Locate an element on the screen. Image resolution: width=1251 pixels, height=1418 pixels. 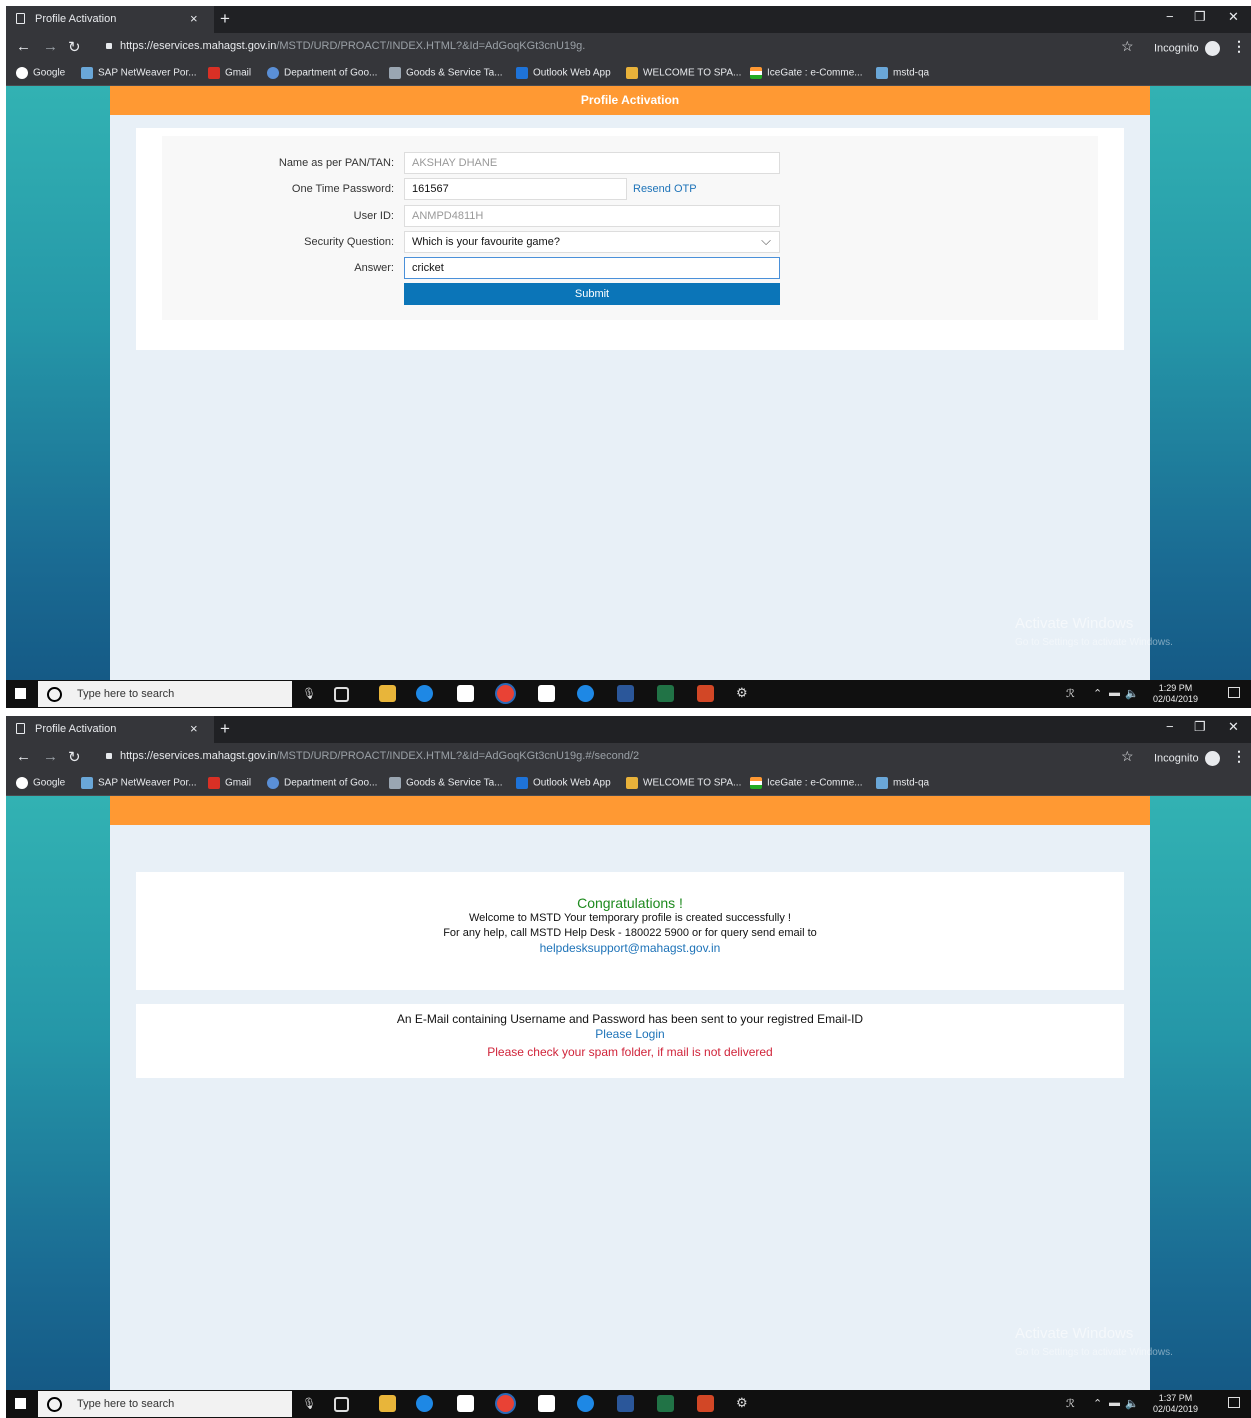
system-clock: 1:29 PM 02/04/2019 is located at coordinates (1175, 694).